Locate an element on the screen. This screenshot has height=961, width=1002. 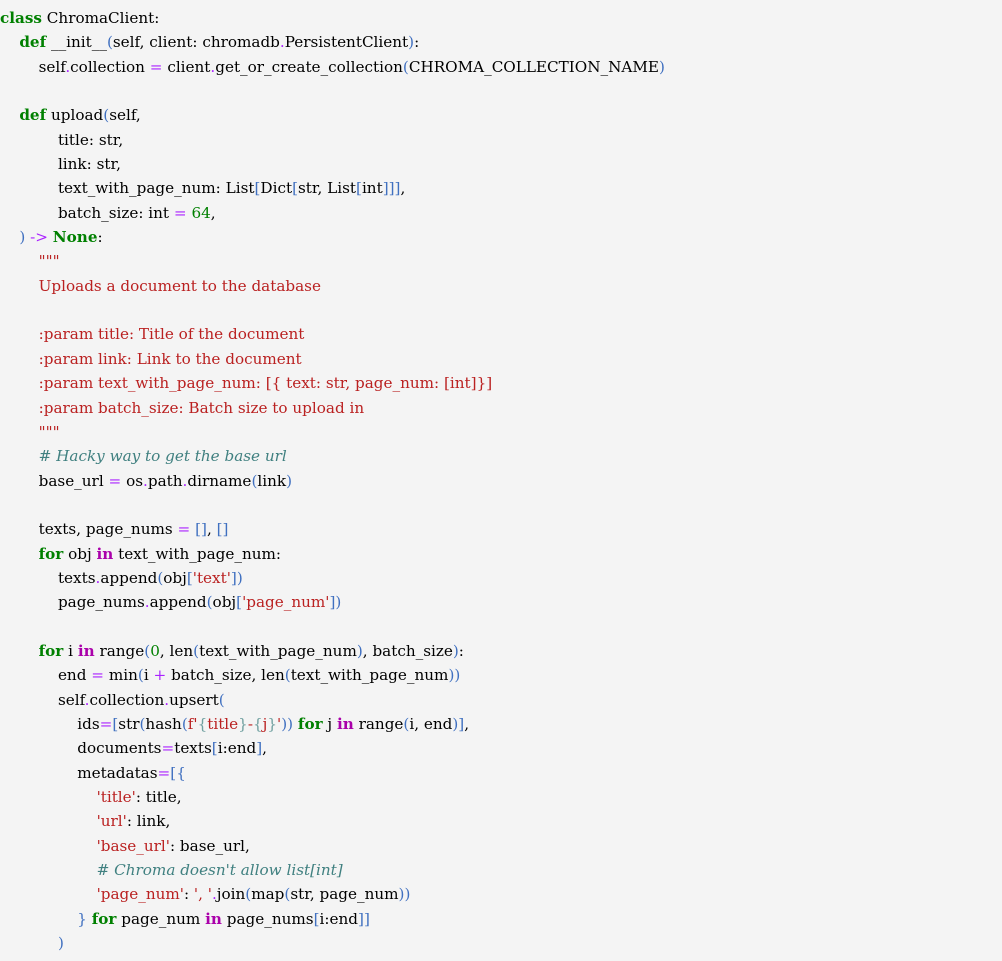
code-line: } for page_num in page_nums[i:end]] is located at coordinates (223, 918).